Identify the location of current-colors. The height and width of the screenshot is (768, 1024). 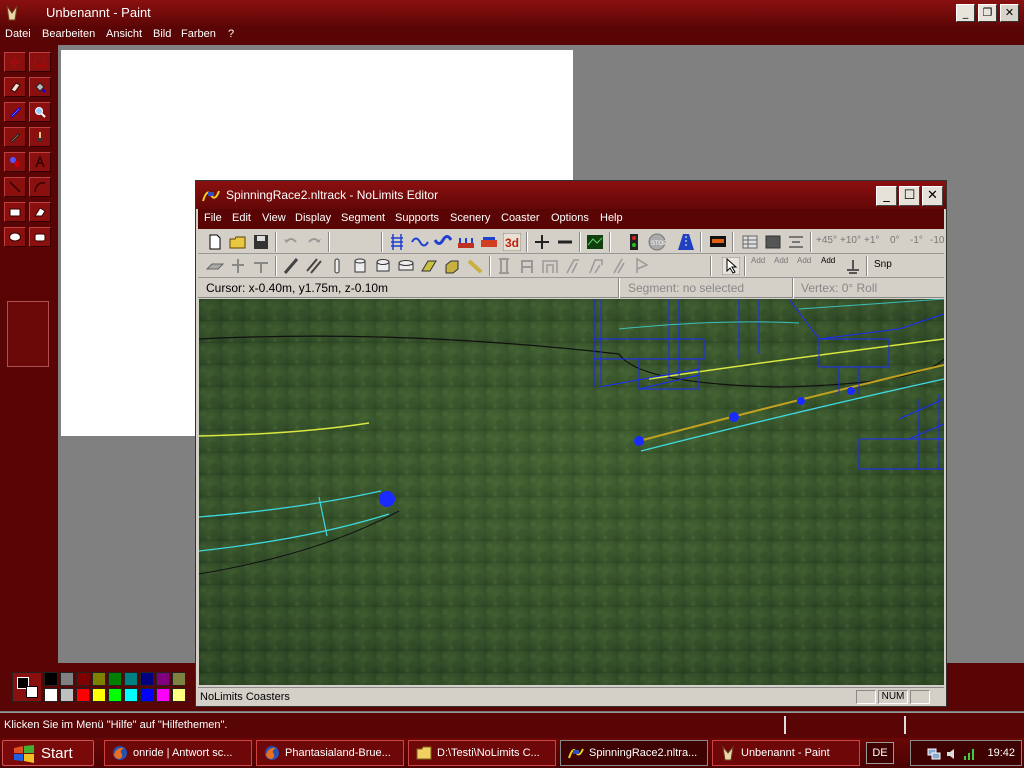
(27, 687).